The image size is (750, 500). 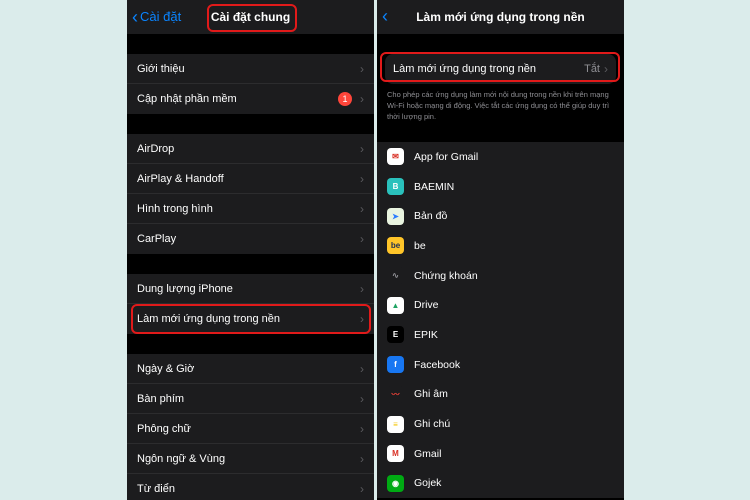 I want to click on nav-bar: ‹ Làm mới ứng dụng trong nền, so click(x=500, y=17).